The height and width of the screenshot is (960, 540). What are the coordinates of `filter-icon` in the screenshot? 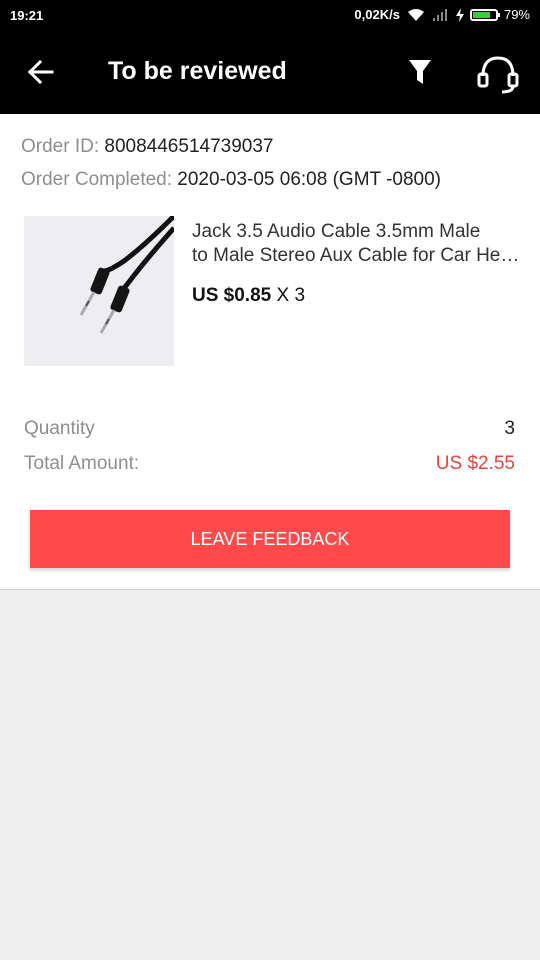 It's located at (420, 72).